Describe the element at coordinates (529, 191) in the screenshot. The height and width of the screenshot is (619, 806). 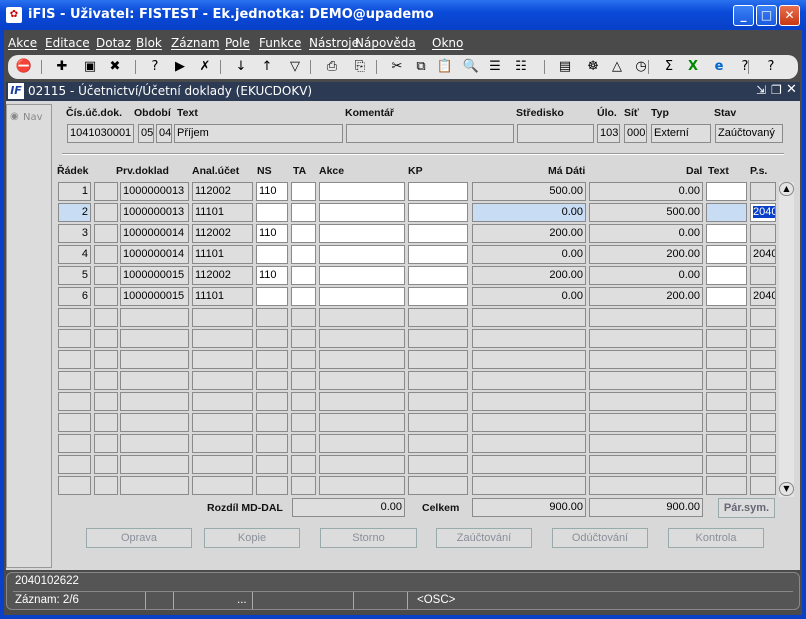
I see `cell-md: 500.00` at that location.